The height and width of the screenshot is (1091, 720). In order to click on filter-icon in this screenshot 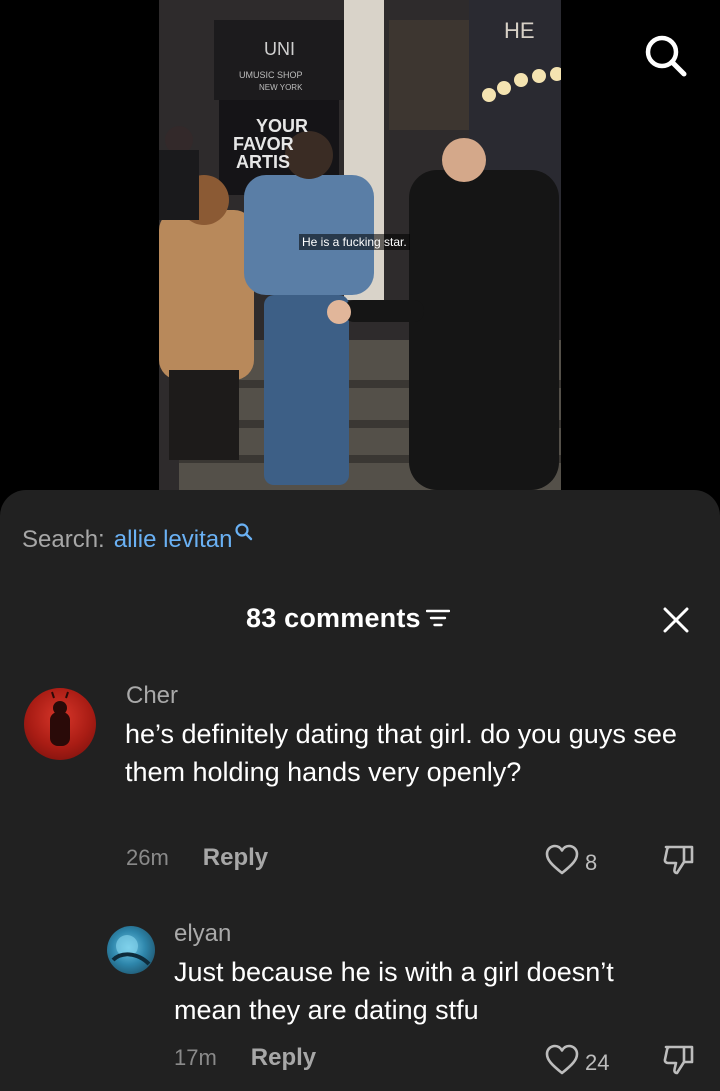, I will do `click(437, 619)`.